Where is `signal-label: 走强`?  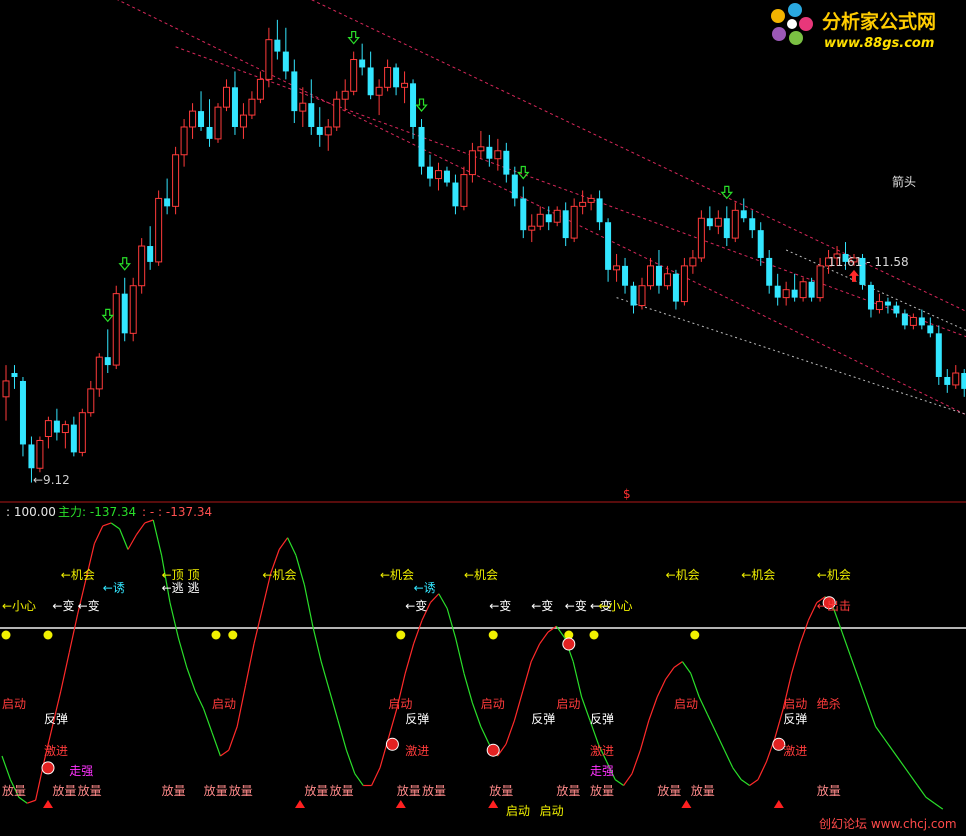 signal-label: 走强 is located at coordinates (602, 771).